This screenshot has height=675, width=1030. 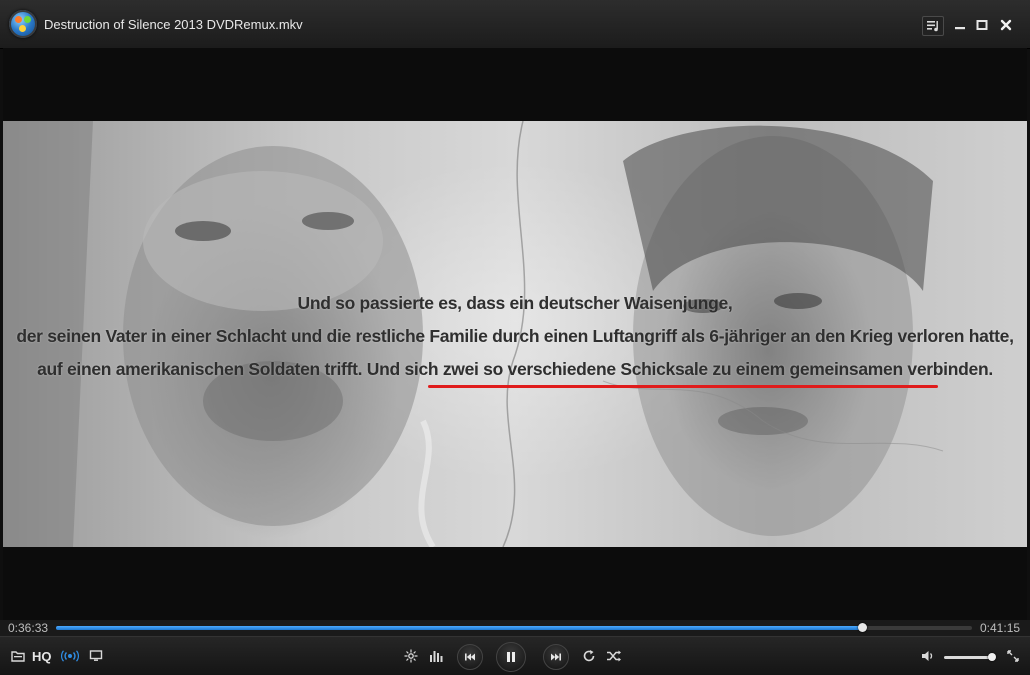 I want to click on previous-icon, so click(x=470, y=657).